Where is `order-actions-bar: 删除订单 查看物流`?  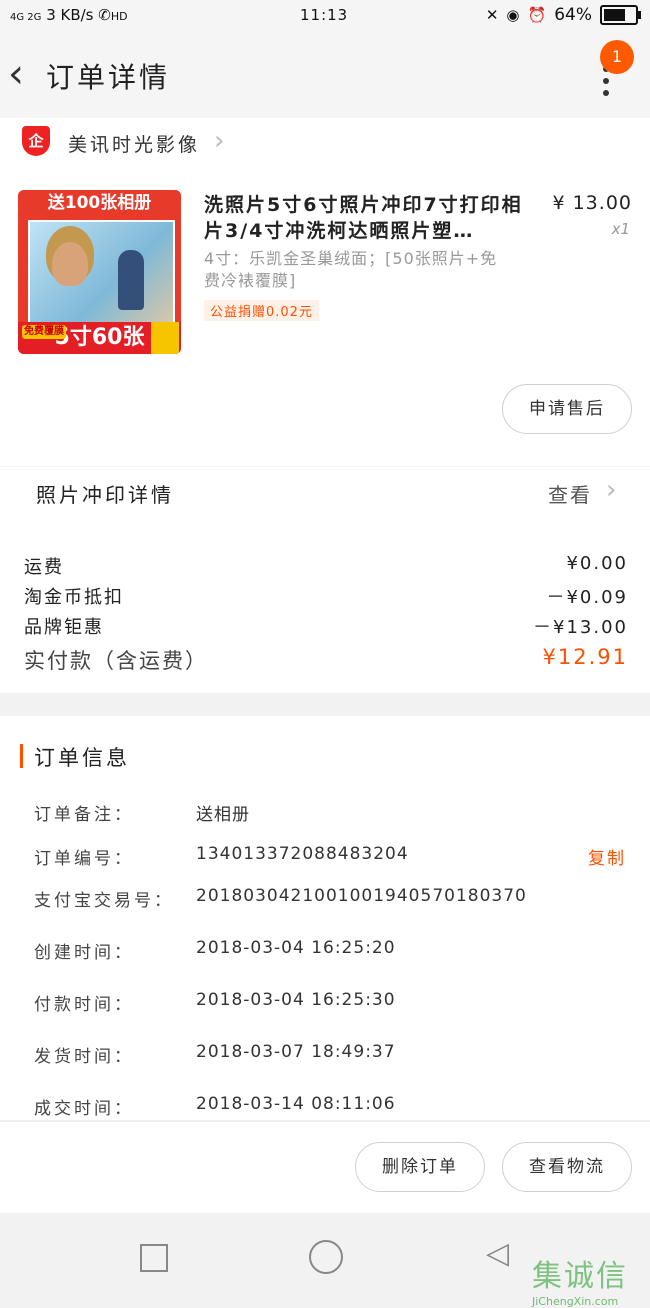
order-actions-bar: 删除订单 查看物流 is located at coordinates (325, 1167).